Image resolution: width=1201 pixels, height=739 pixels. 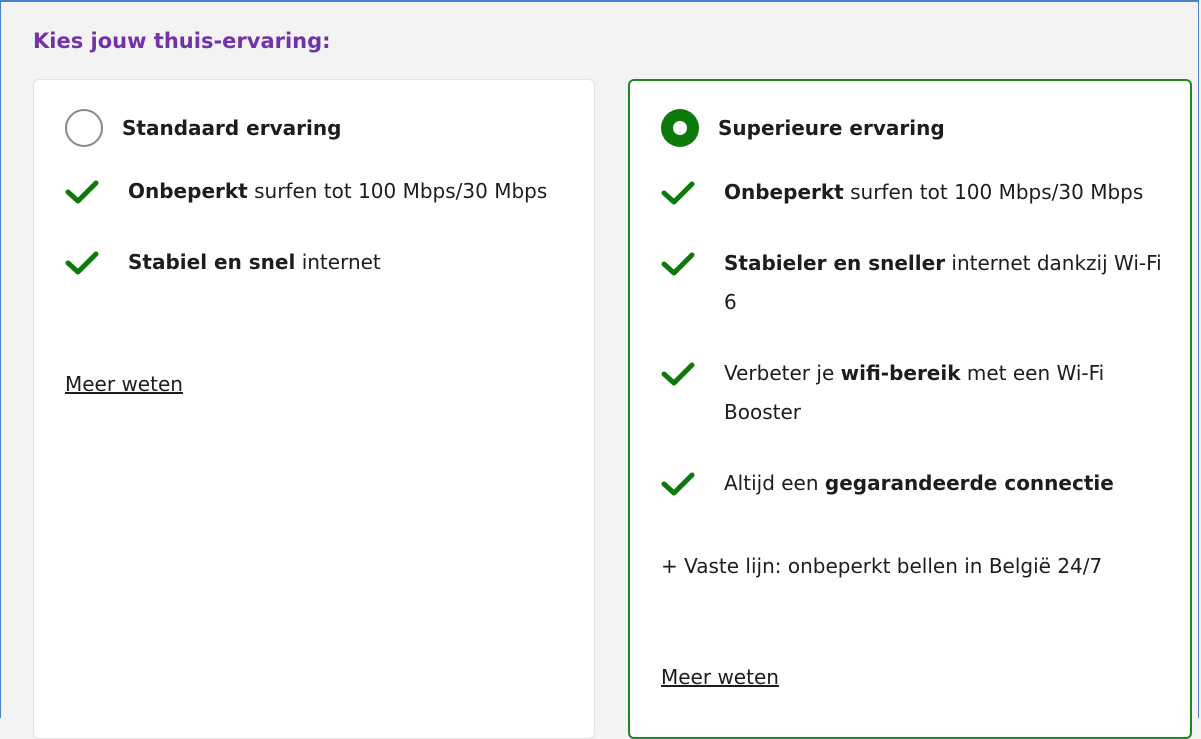 What do you see at coordinates (774, 483) in the screenshot?
I see `feature-text-before: Altijd een` at bounding box center [774, 483].